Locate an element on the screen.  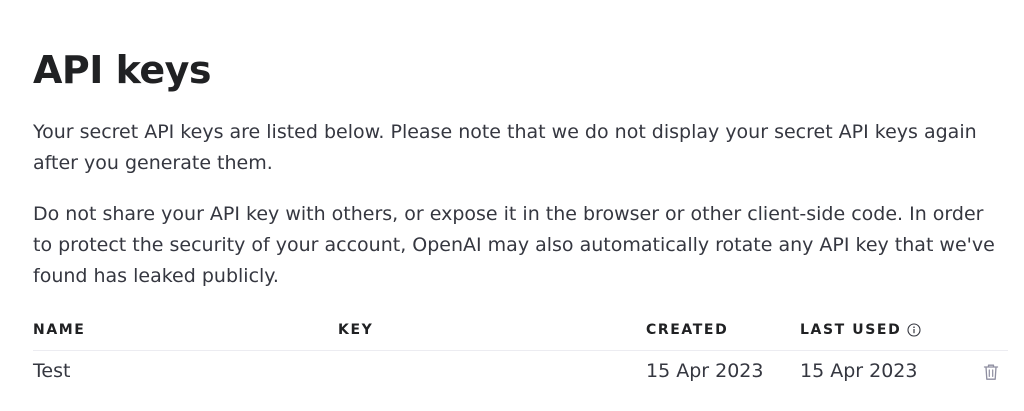
table-row: Test 15 Apr 2023 15 Apr 2023 is located at coordinates (520, 374).